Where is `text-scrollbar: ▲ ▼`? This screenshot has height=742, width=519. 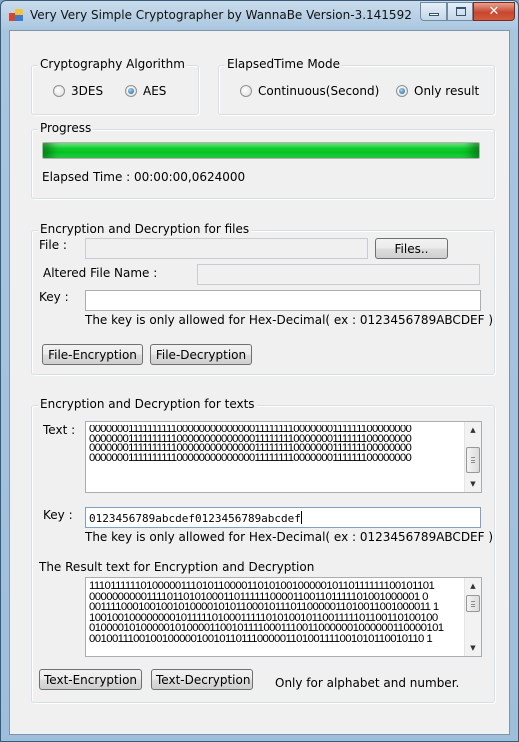 text-scrollbar: ▲ ▼ is located at coordinates (472, 457).